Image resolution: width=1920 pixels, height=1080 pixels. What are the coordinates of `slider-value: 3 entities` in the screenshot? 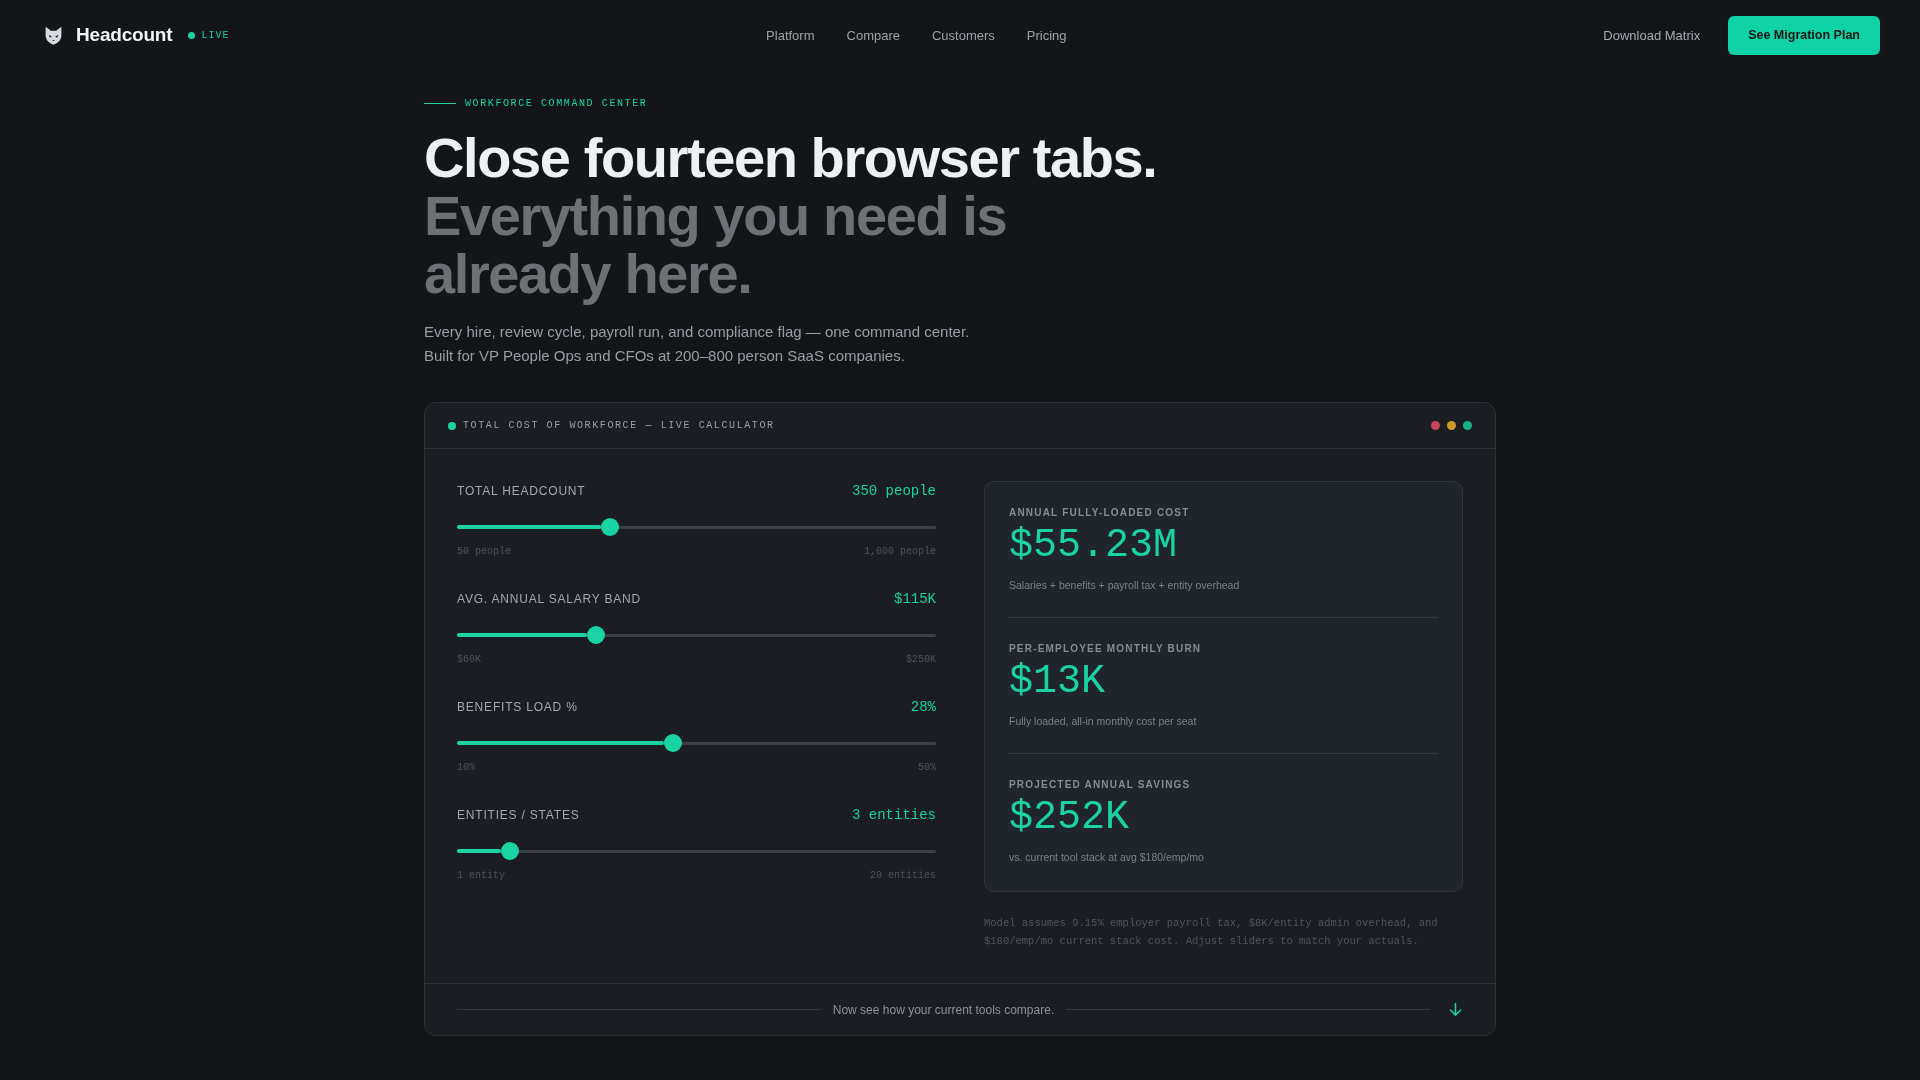 It's located at (894, 815).